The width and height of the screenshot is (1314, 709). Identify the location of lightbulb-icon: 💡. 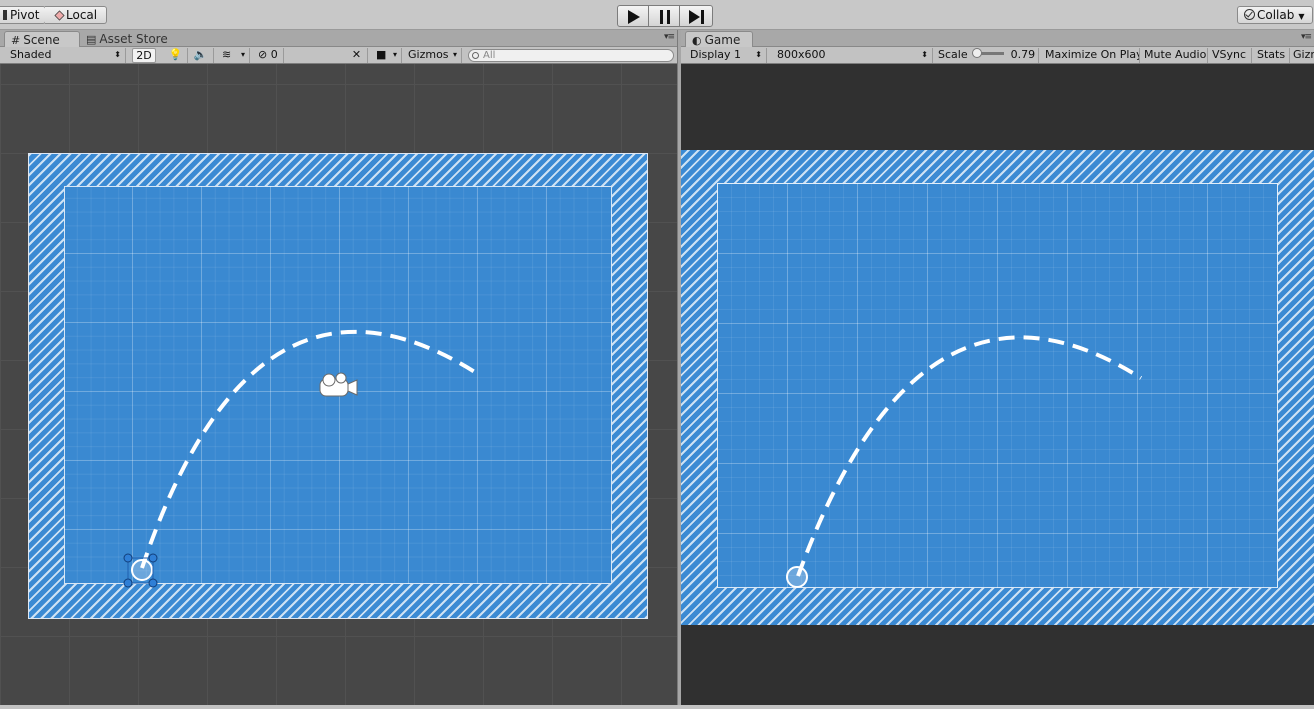
(175, 54).